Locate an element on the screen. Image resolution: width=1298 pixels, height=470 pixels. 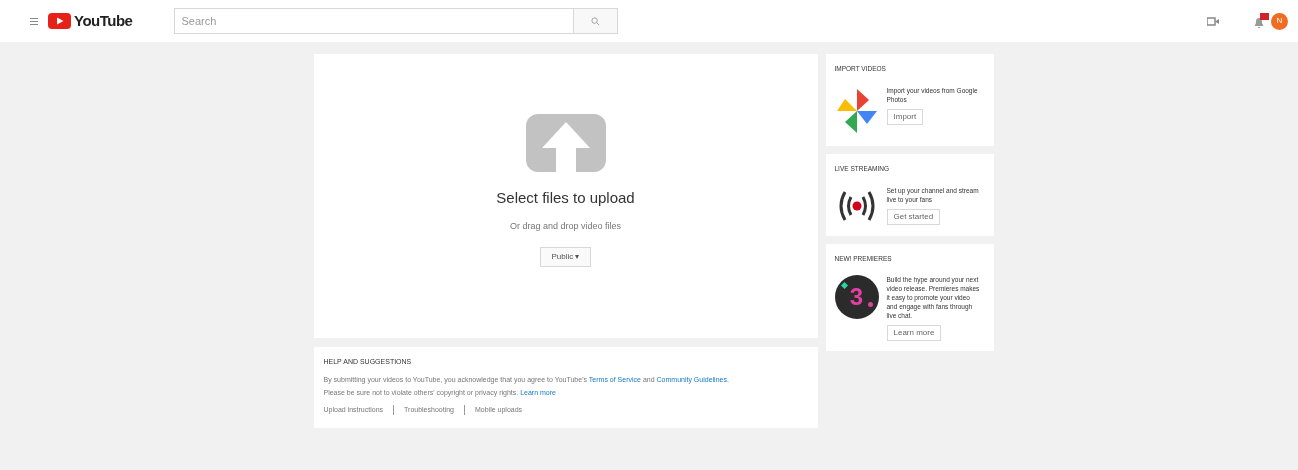
search-field: Search is located at coordinates (374, 21).